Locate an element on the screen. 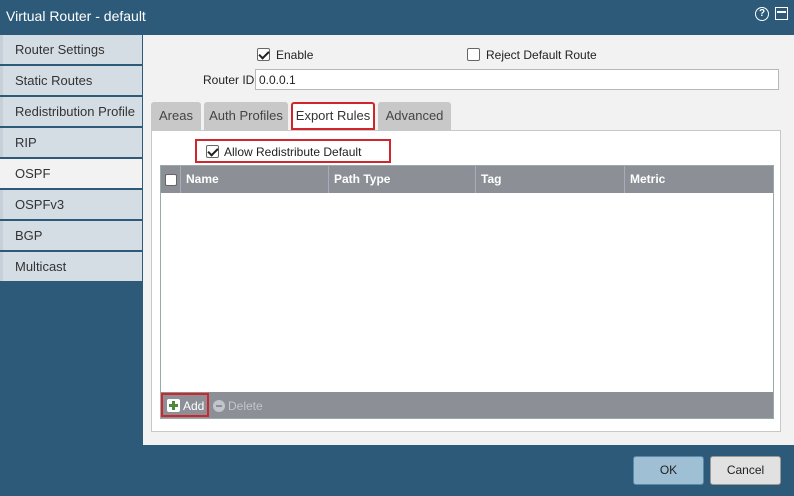 The image size is (794, 496). enable-row: Enable is located at coordinates (285, 54).